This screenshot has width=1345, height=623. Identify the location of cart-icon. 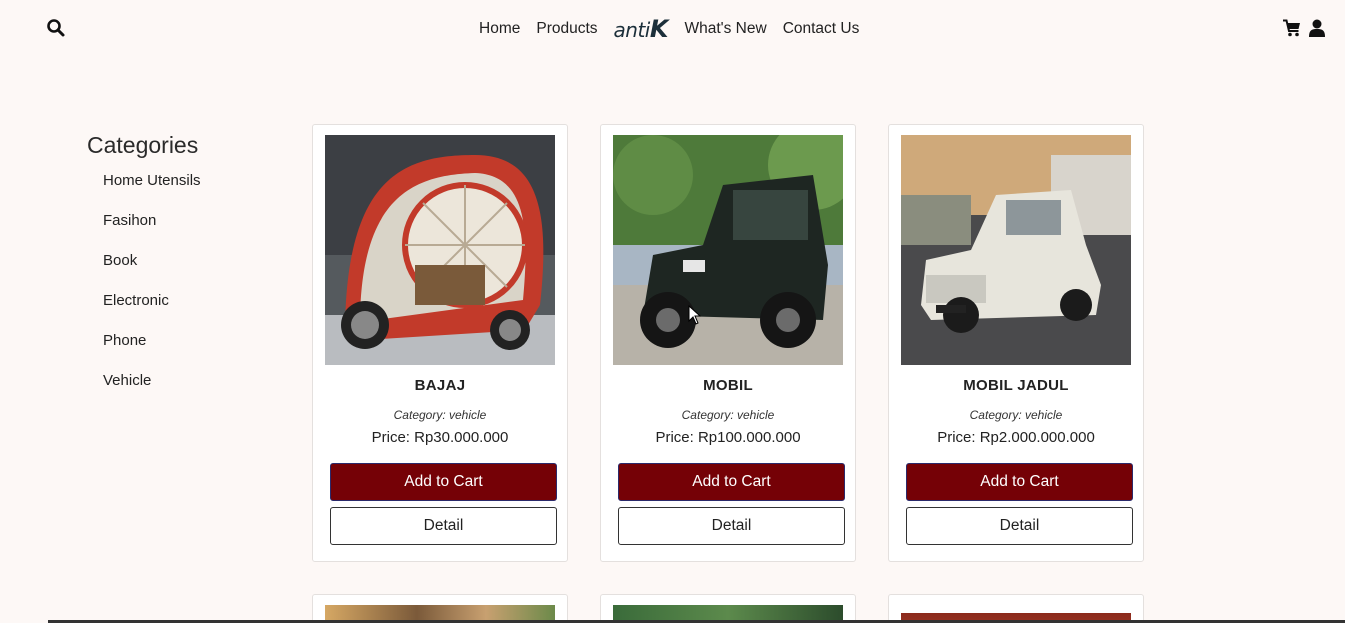
(1292, 28).